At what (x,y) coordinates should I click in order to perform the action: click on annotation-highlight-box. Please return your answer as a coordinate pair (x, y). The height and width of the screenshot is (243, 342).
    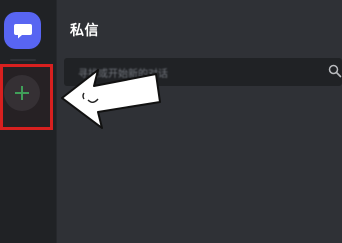
    Looking at the image, I should click on (26, 97).